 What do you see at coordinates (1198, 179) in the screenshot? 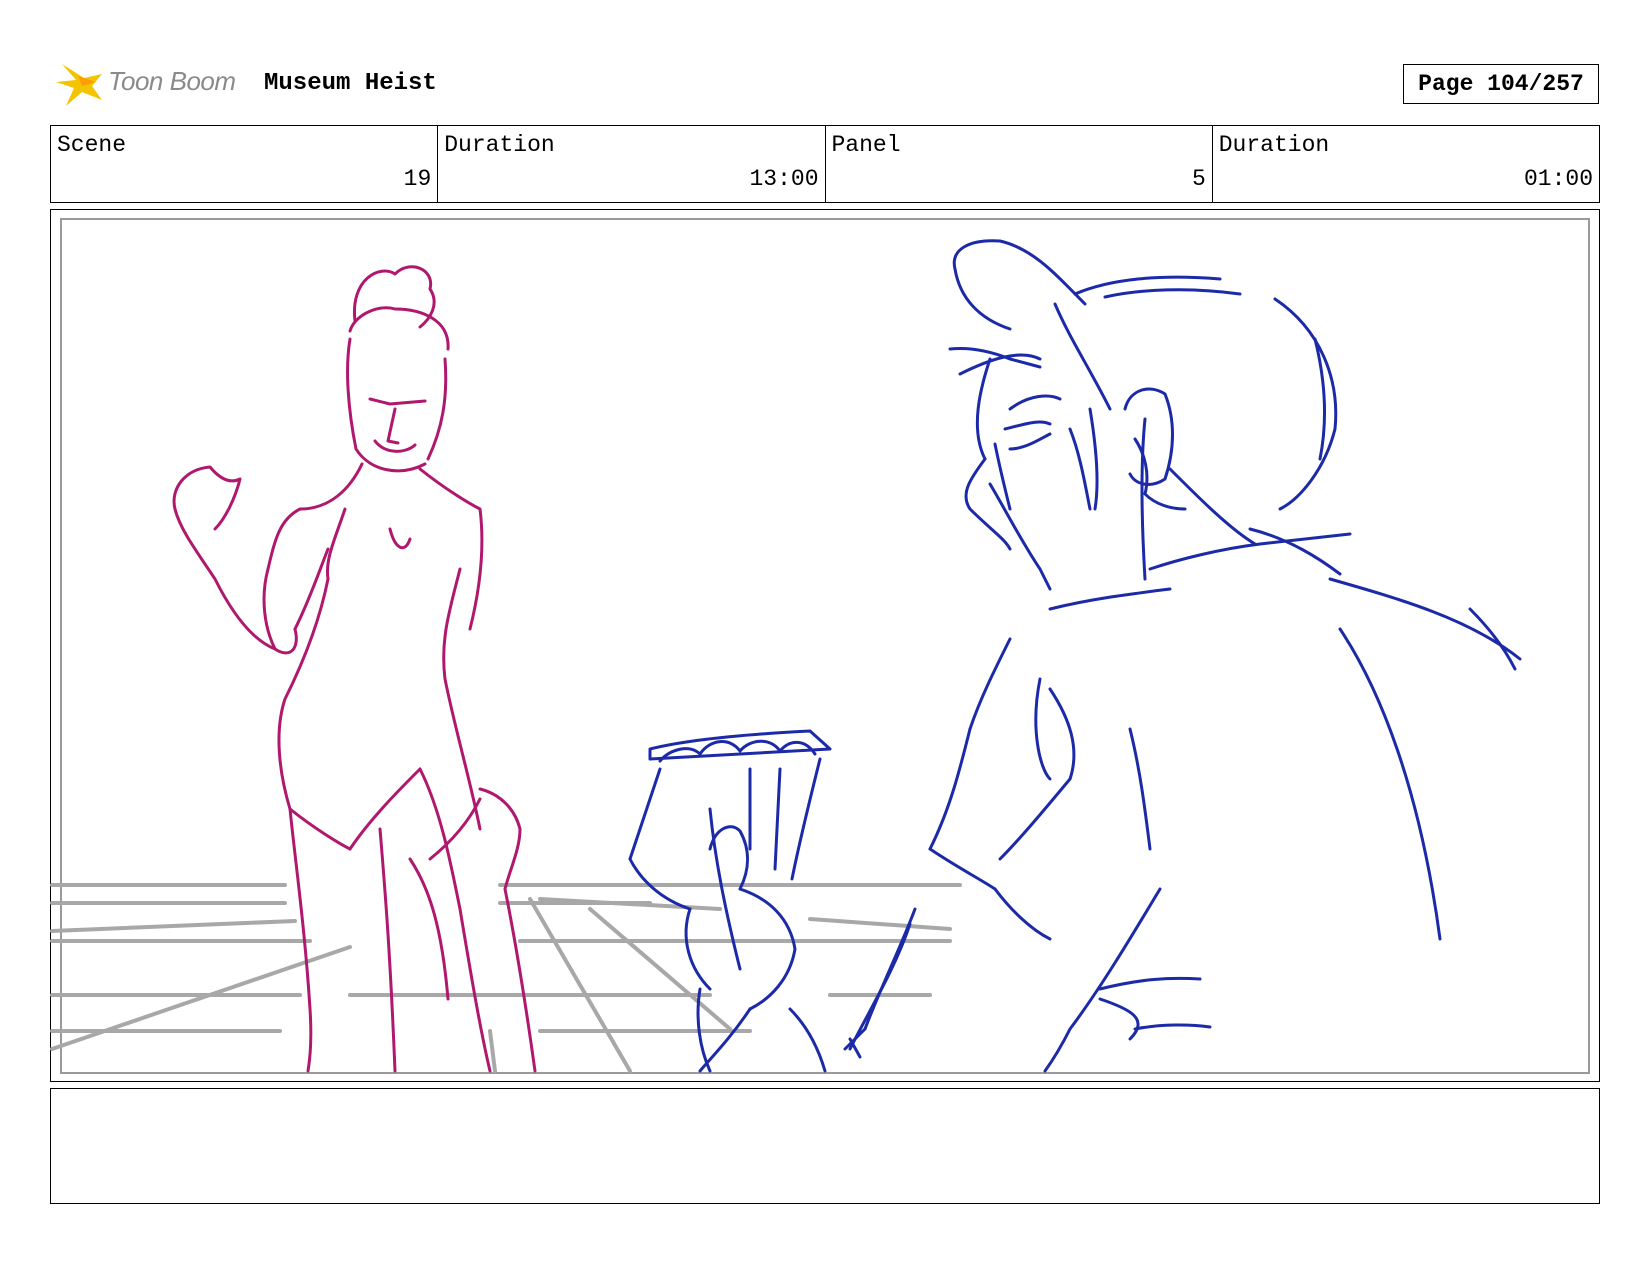
I see `panel-value: 5` at bounding box center [1198, 179].